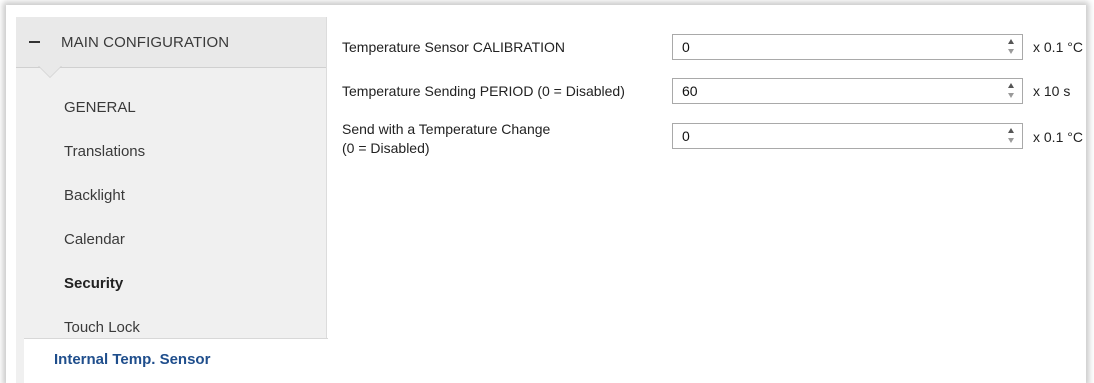 The image size is (1094, 383). I want to click on sidebar-item-internal-temp-sensor: Internal Temp. Sensor, so click(176, 360).